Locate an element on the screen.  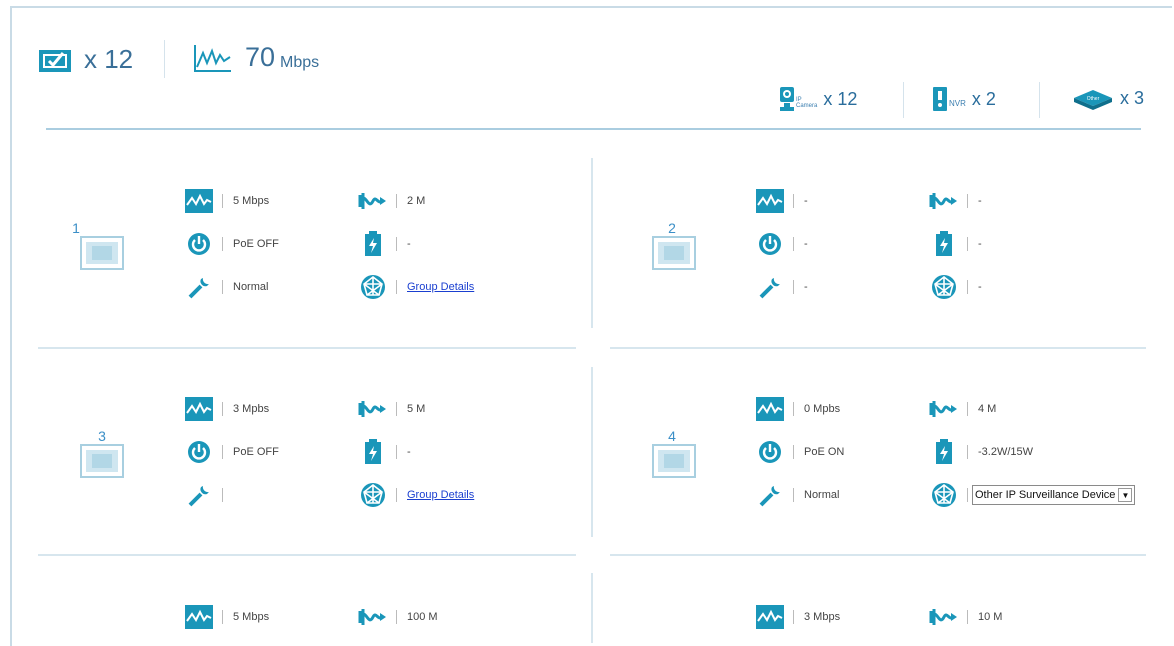
port-traffic: 10 M is located at coordinates (990, 617).